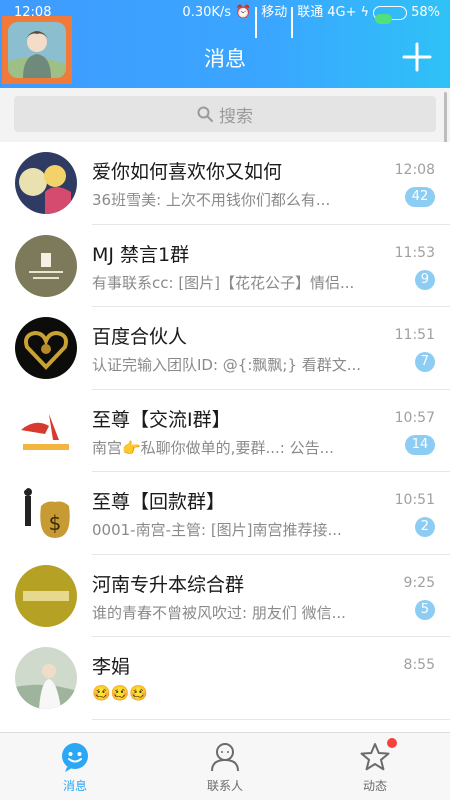 Image resolution: width=450 pixels, height=800 pixels. I want to click on message-bubble-icon, so click(75, 757).